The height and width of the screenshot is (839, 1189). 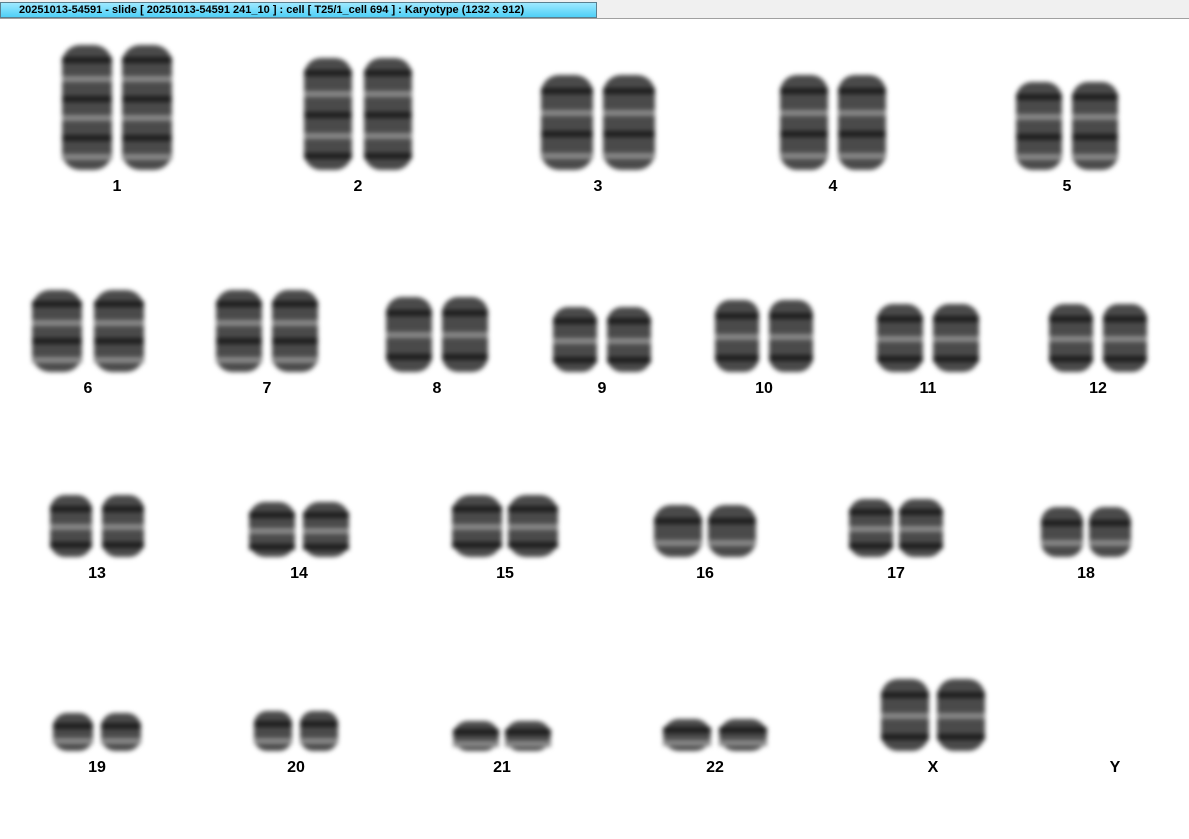 What do you see at coordinates (57, 331) in the screenshot?
I see `chromosome-6-a` at bounding box center [57, 331].